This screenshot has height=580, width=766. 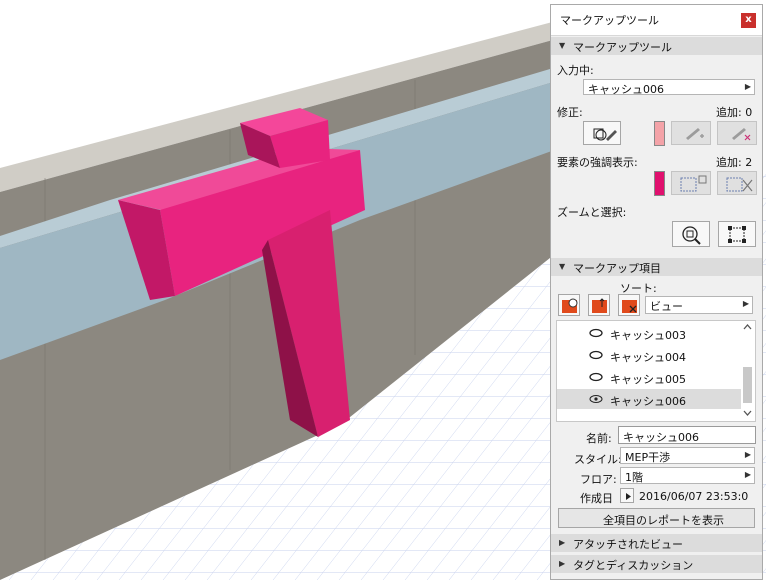 What do you see at coordinates (663, 520) in the screenshot?
I see `report-button-label: 全項目のレポートを表示` at bounding box center [663, 520].